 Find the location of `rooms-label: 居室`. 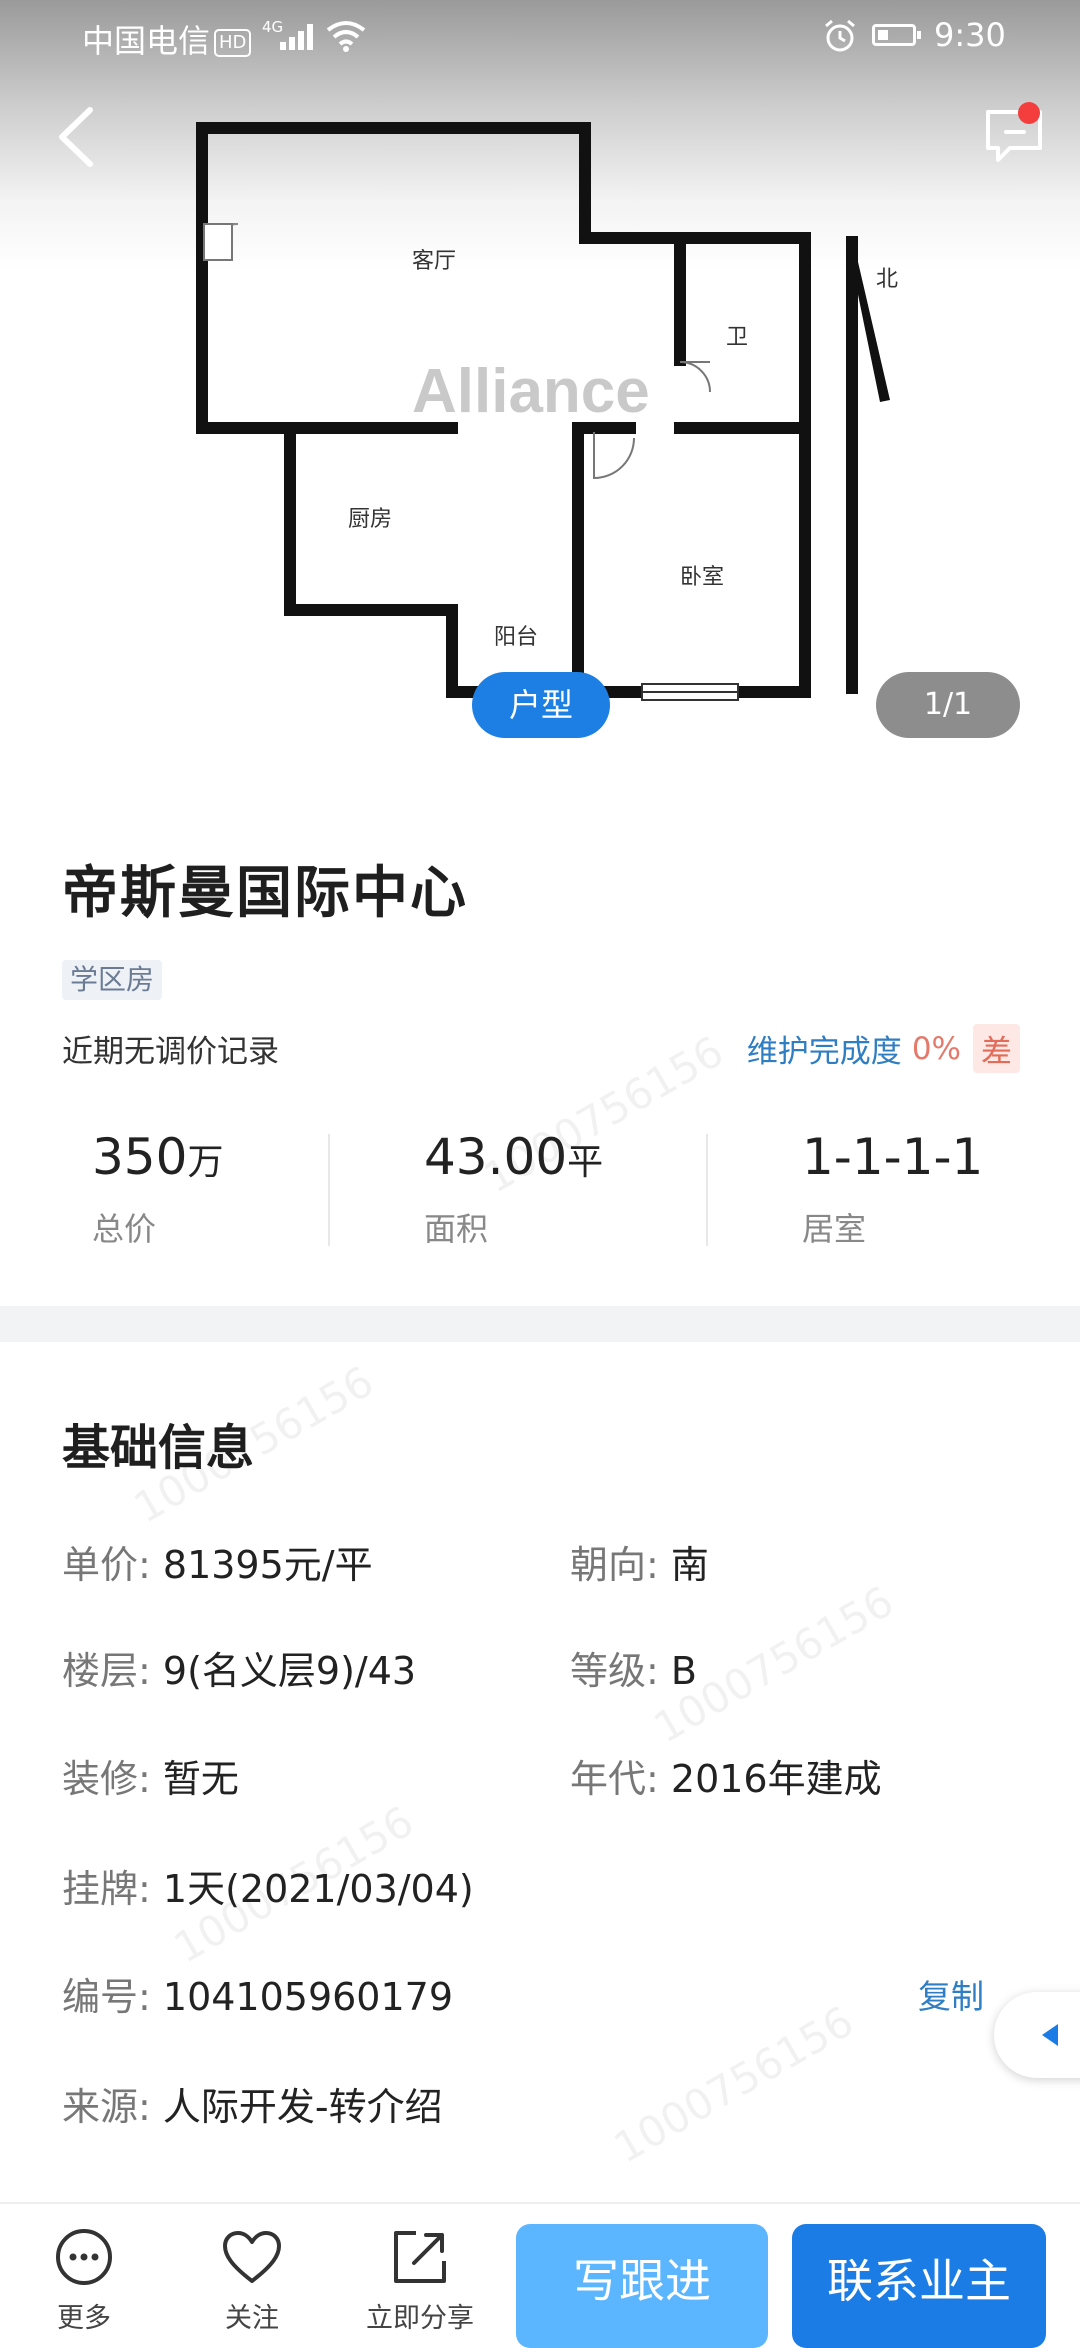

rooms-label: 居室 is located at coordinates (834, 1229).